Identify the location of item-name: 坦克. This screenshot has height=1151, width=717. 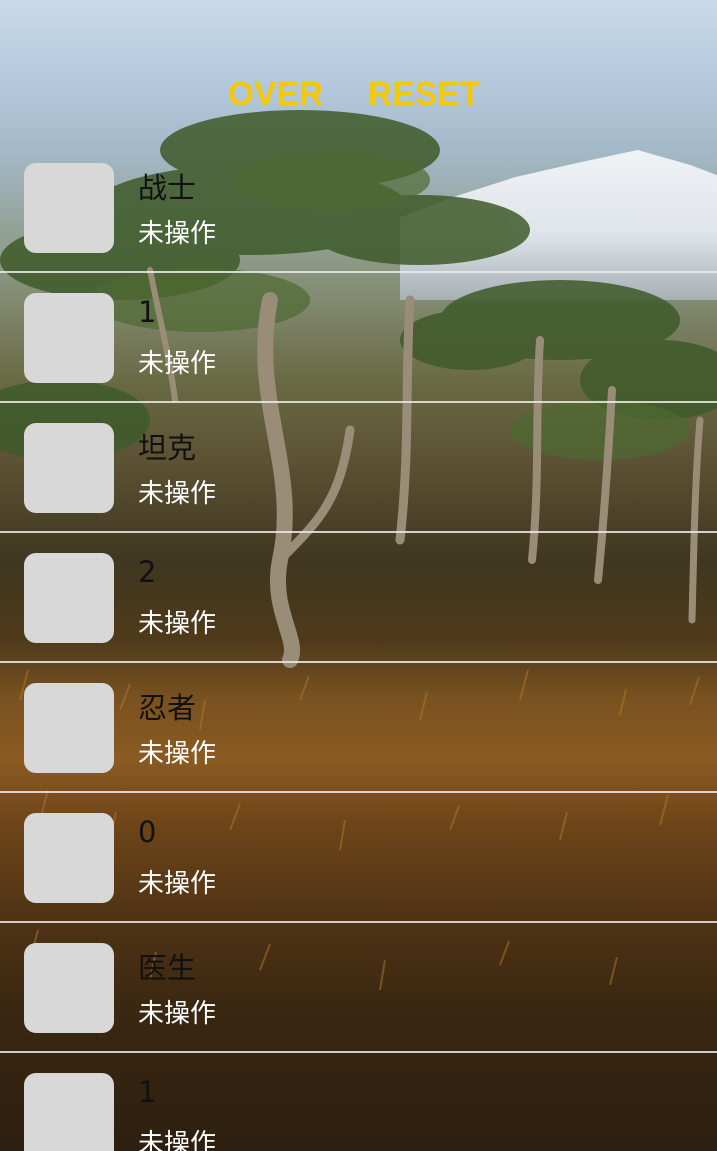
(167, 448).